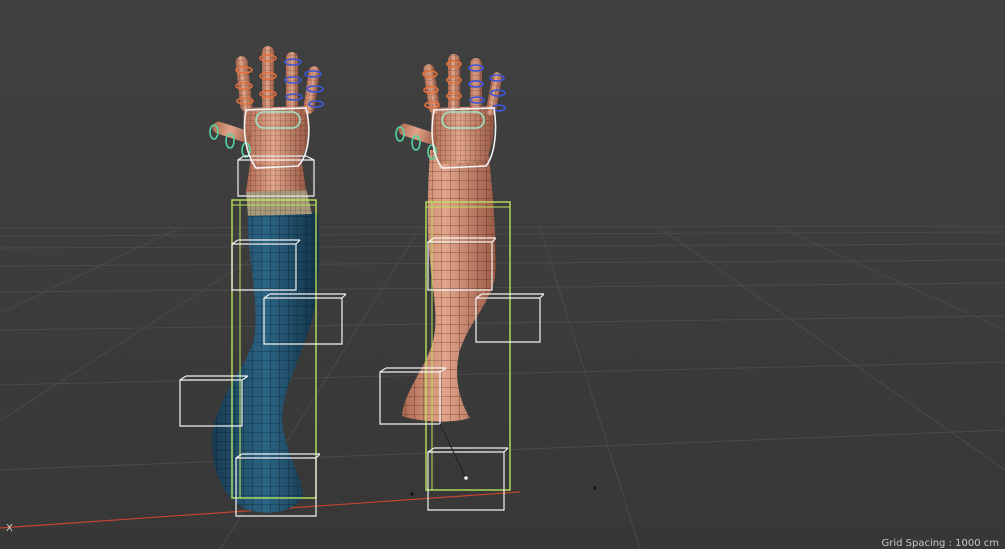 The image size is (1005, 549). What do you see at coordinates (9, 528) in the screenshot?
I see `x-axis-label: X` at bounding box center [9, 528].